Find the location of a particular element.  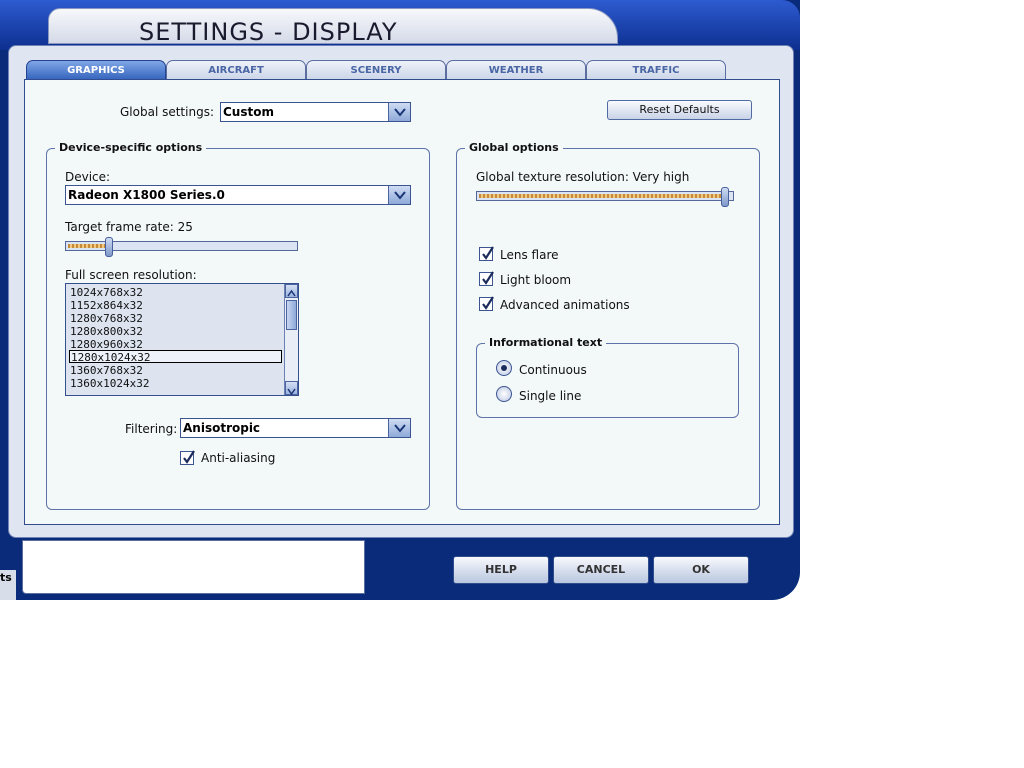

device-value: Radeon X1800 Series.0 is located at coordinates (146, 195).